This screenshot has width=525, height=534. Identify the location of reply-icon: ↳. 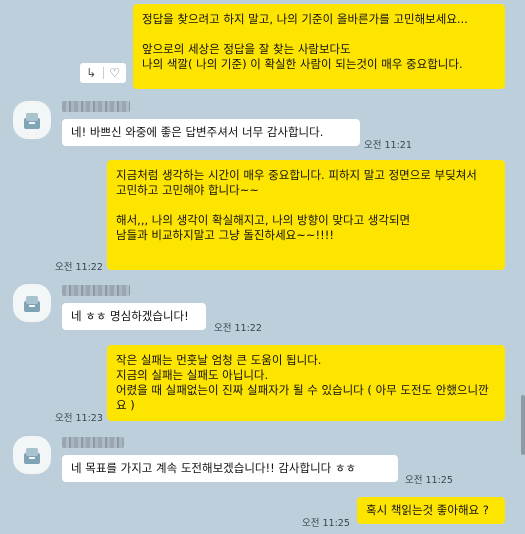
(91, 73).